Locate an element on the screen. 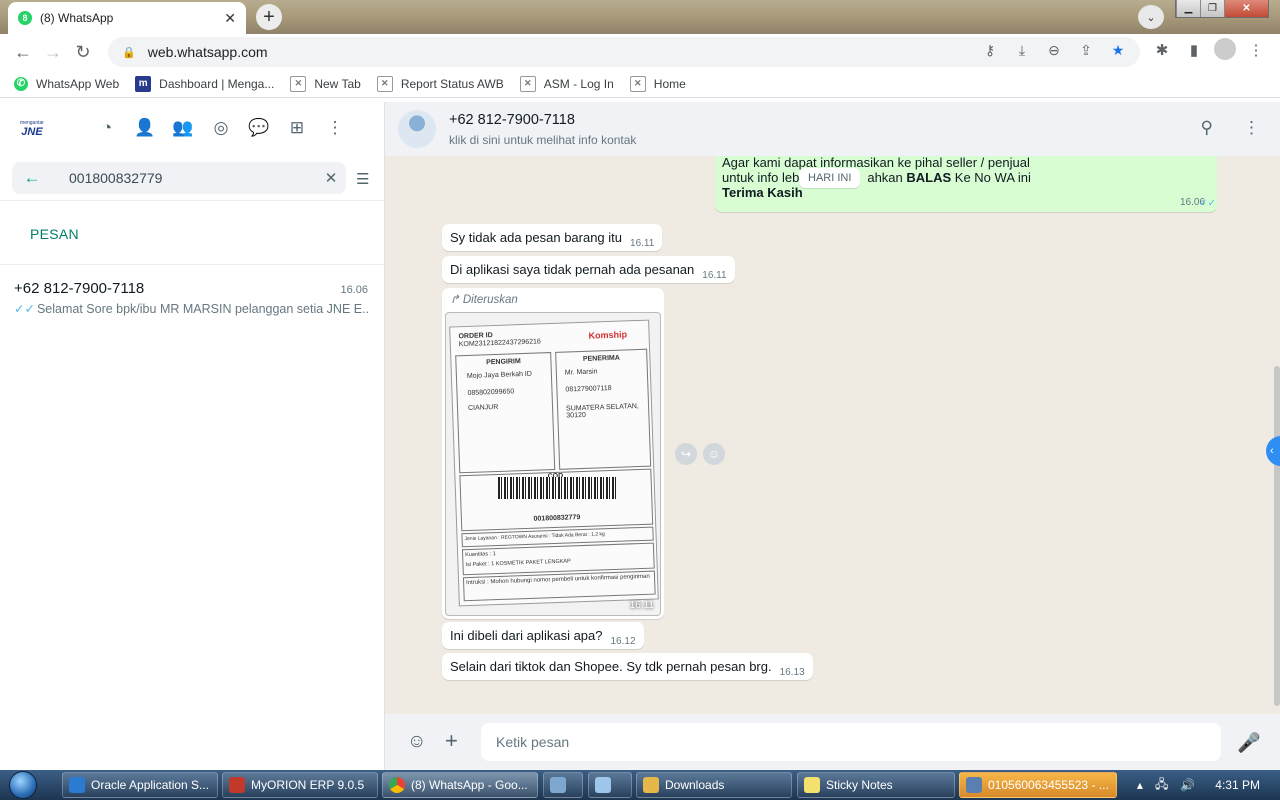 The image size is (1280, 800). attach-plus-icon: + is located at coordinates (451, 741).